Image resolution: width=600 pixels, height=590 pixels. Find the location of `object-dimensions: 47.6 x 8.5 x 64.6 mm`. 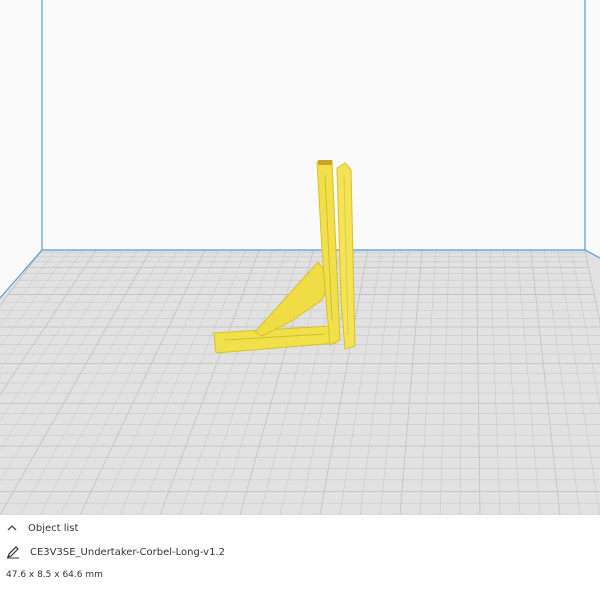

object-dimensions: 47.6 x 8.5 x 64.6 mm is located at coordinates (54, 575).